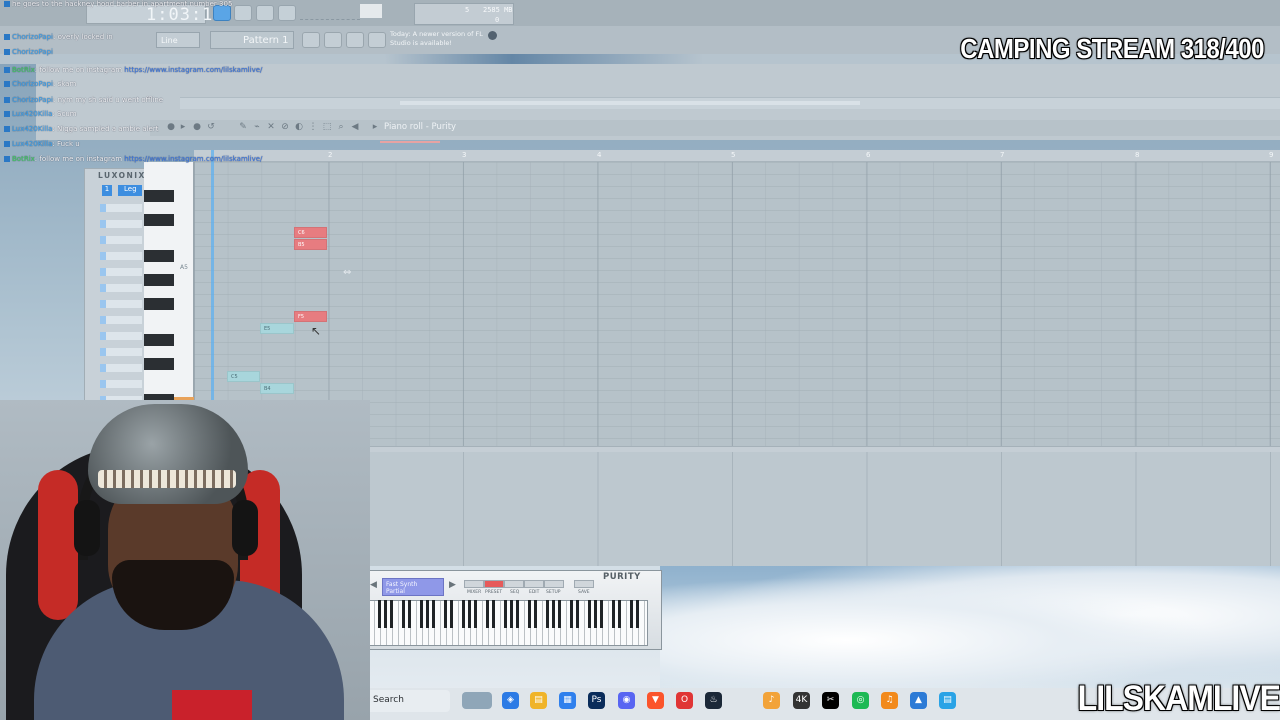 The height and width of the screenshot is (720, 1280). What do you see at coordinates (243, 376) in the screenshot?
I see `note: C5` at bounding box center [243, 376].